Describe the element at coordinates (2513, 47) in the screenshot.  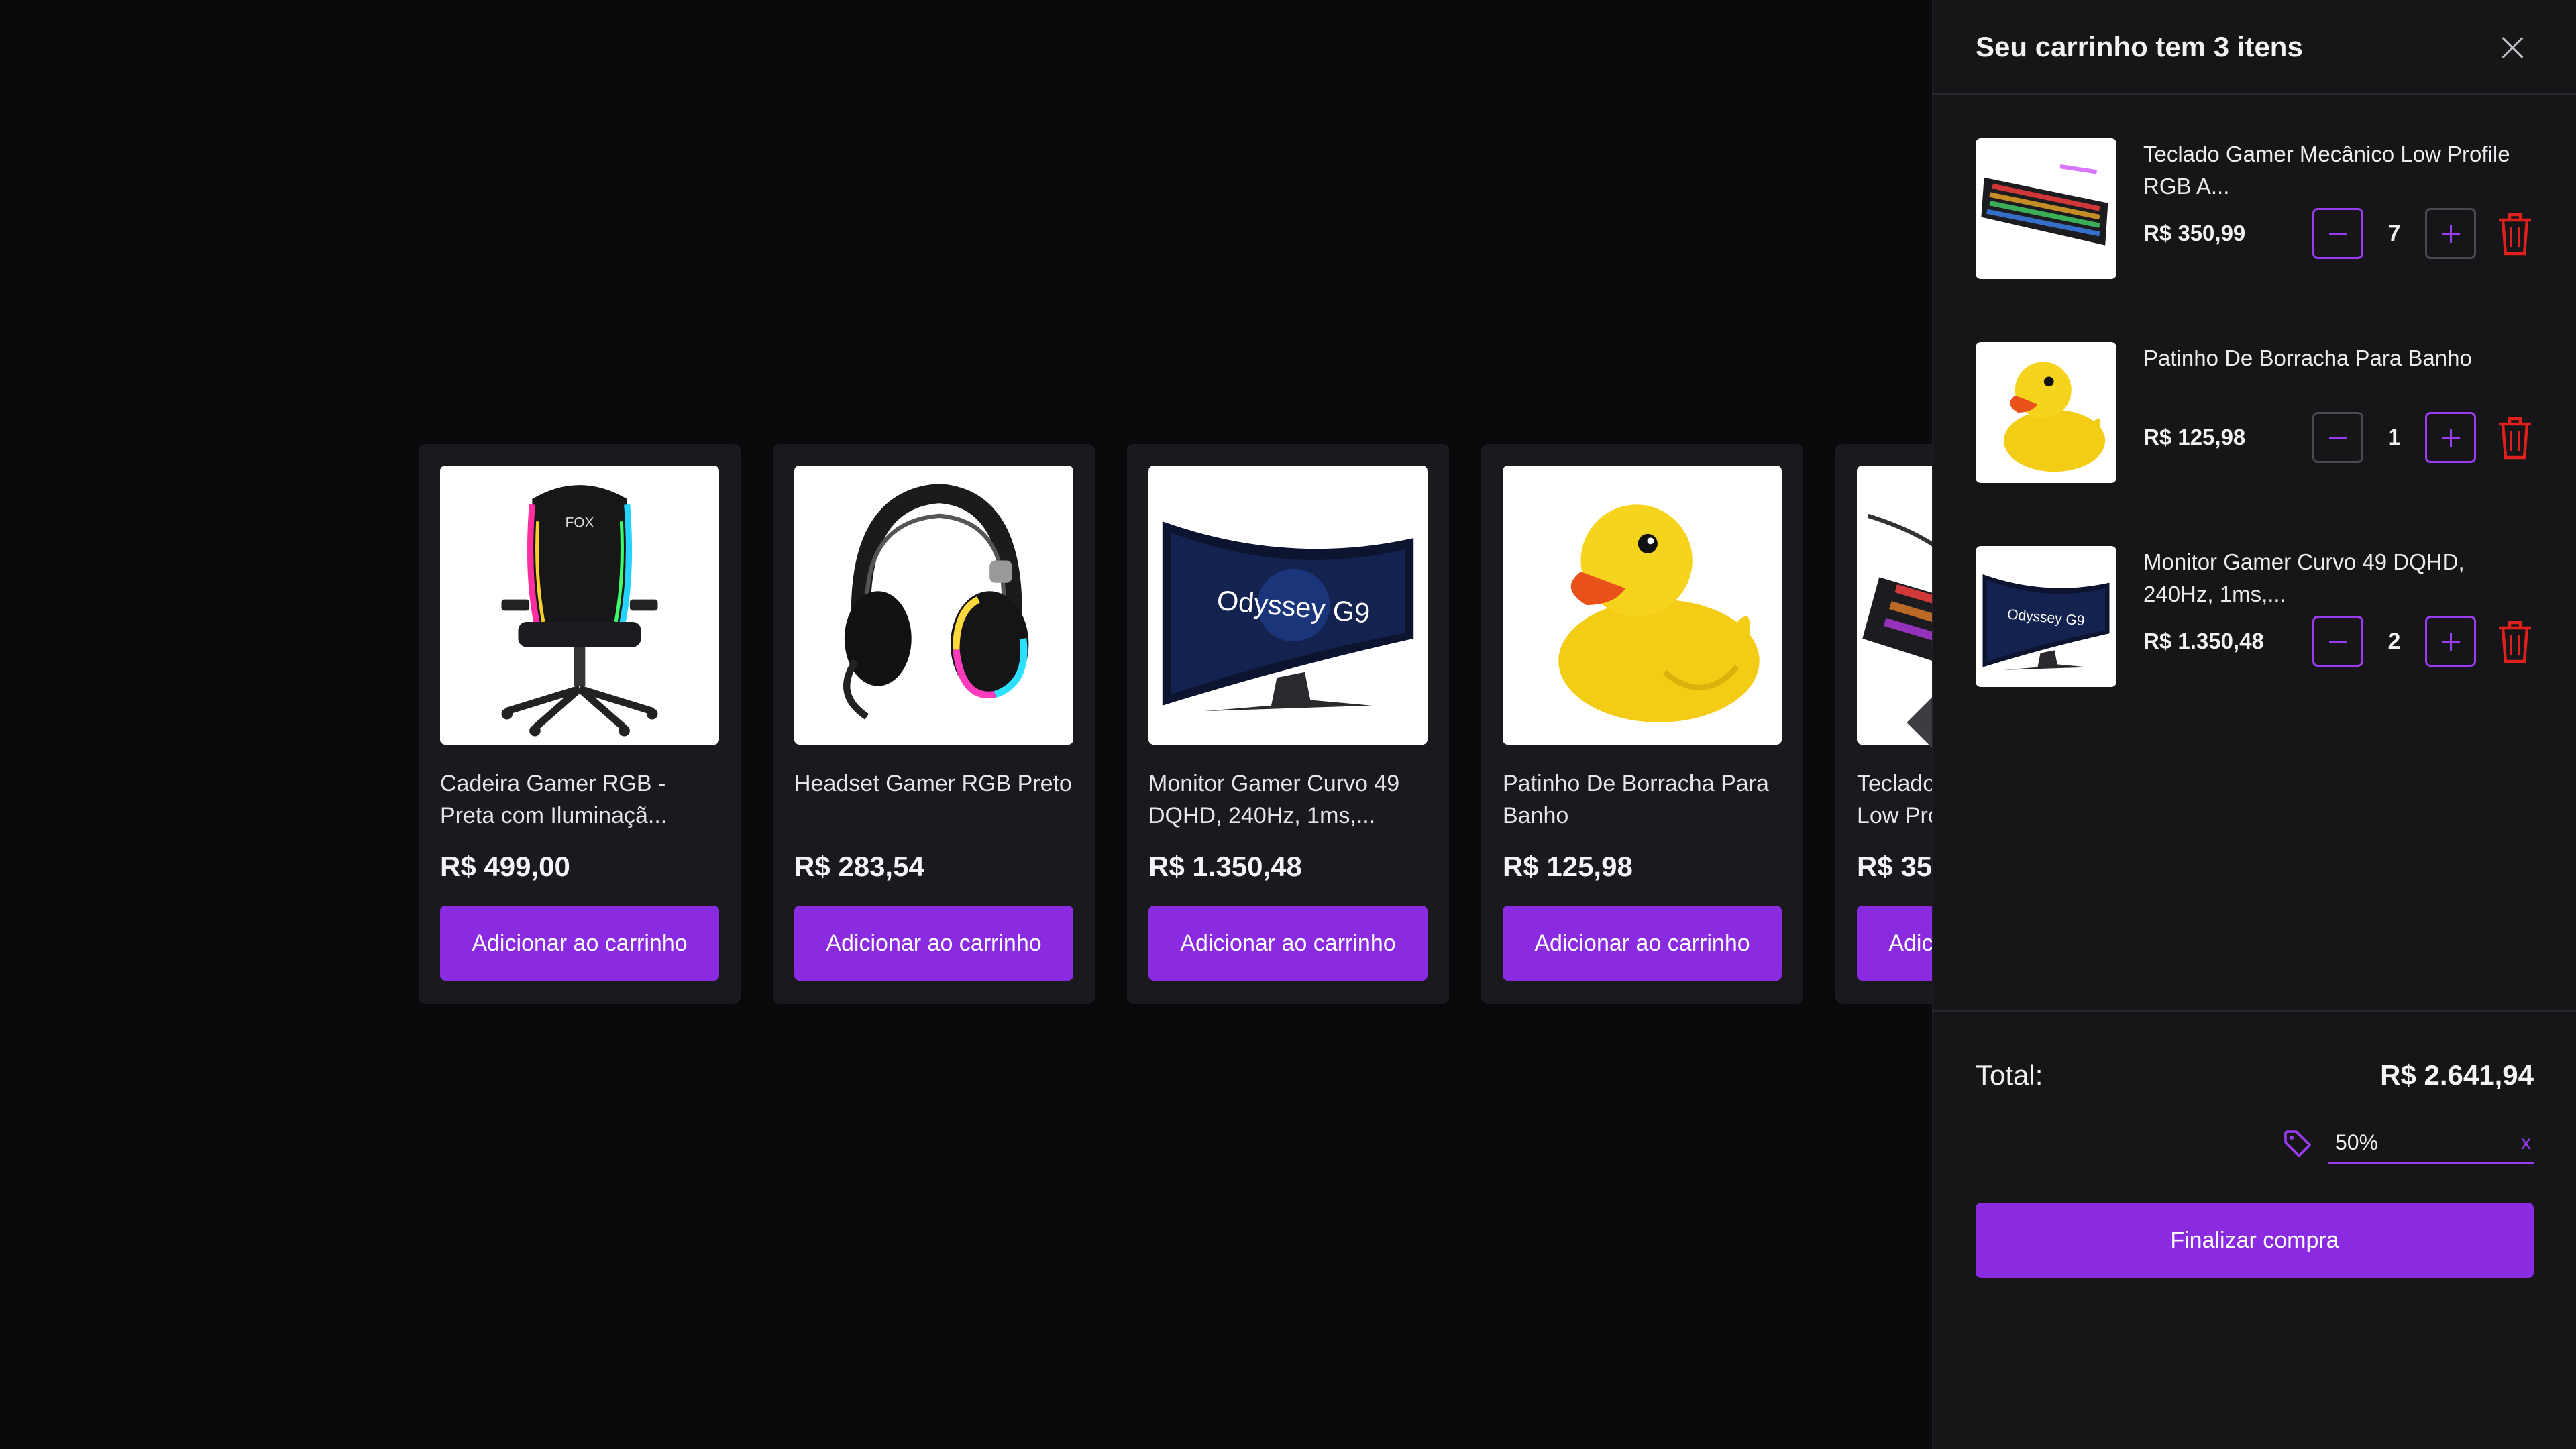
I see `close-icon` at that location.